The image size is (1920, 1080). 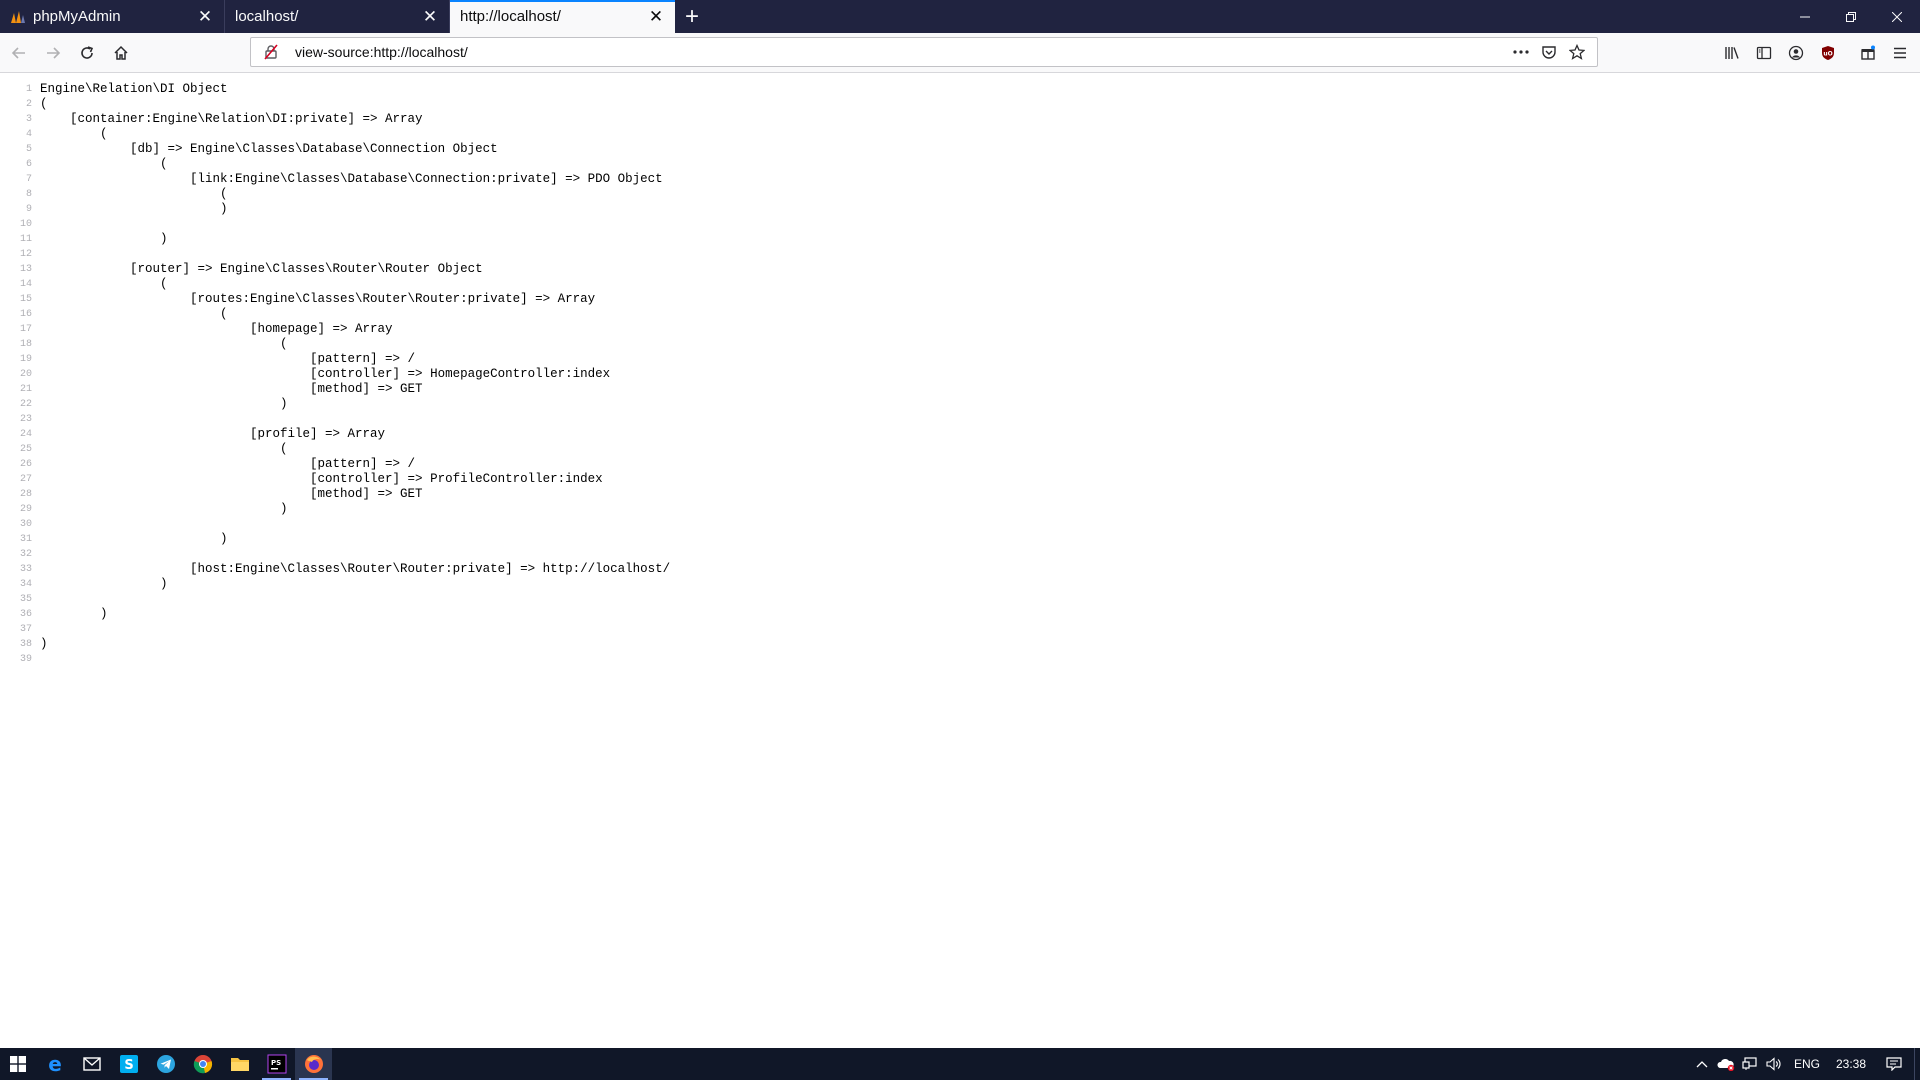 What do you see at coordinates (1828, 53) in the screenshot?
I see `ublock-origin-icon: uO` at bounding box center [1828, 53].